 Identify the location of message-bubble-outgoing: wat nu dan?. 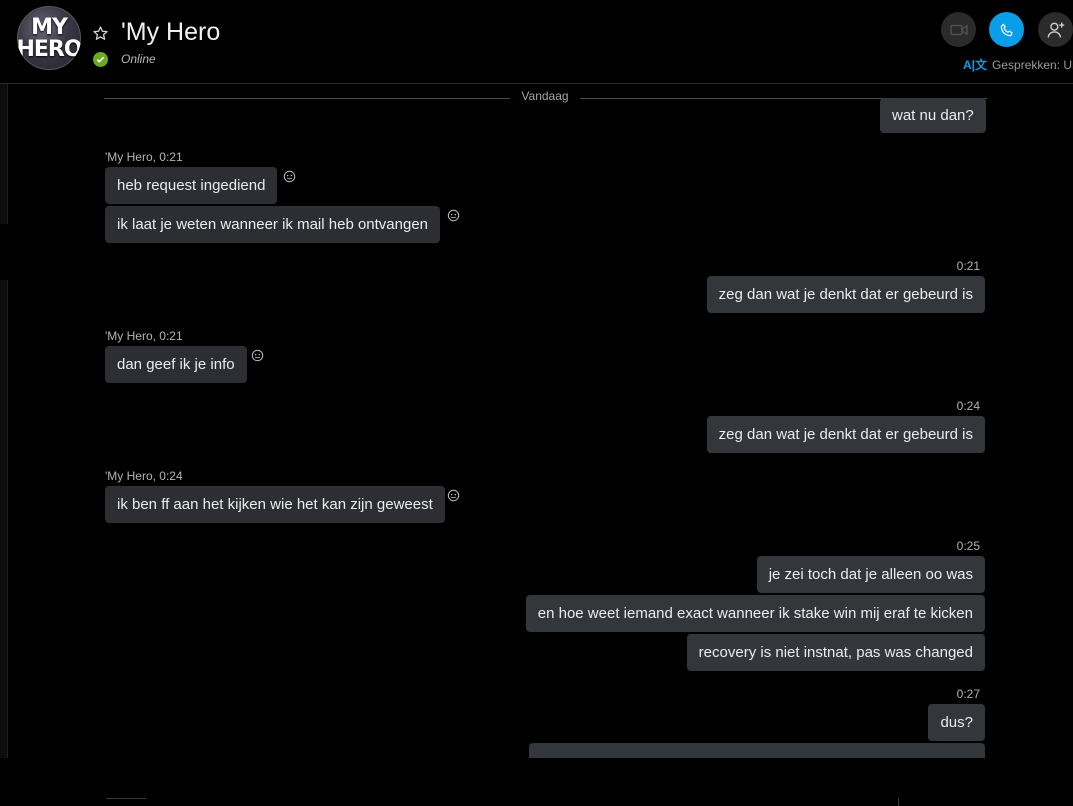
(933, 115).